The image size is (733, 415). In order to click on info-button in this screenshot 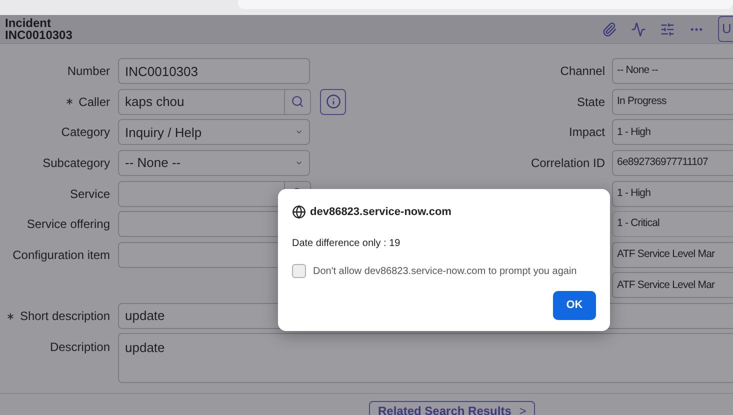, I will do `click(333, 101)`.